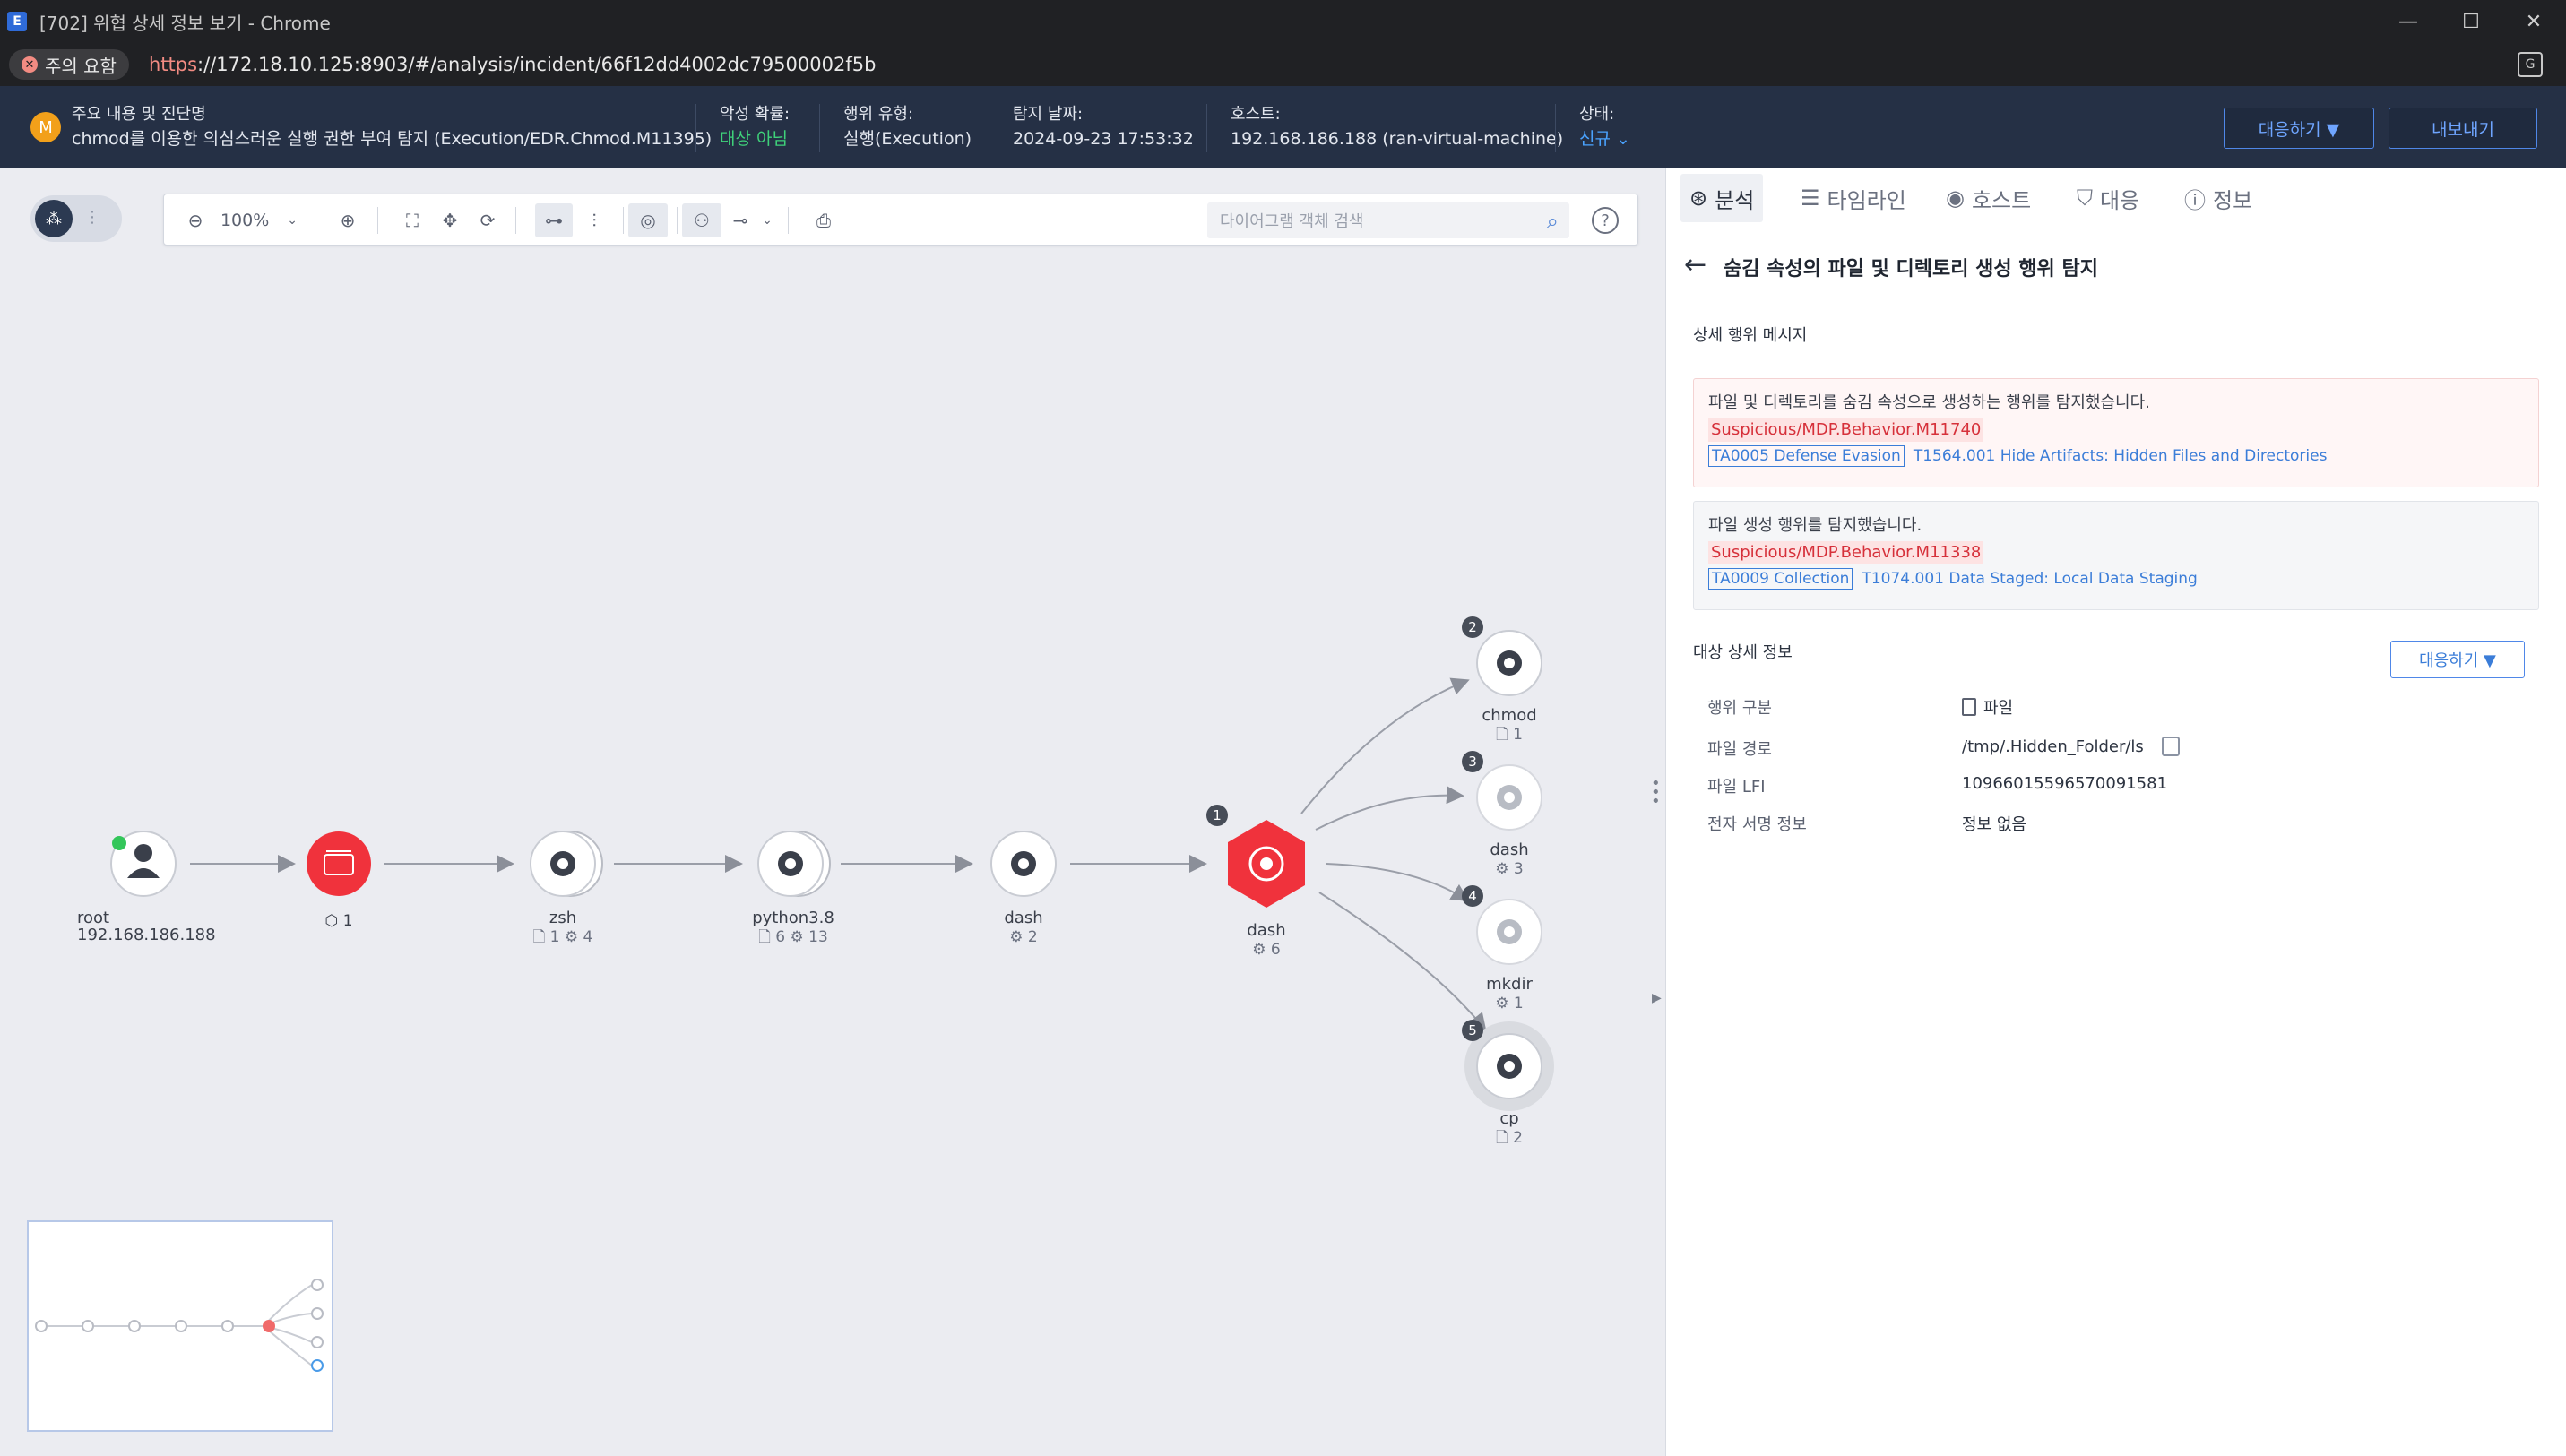 The width and height of the screenshot is (2566, 1456). Describe the element at coordinates (1292, 222) in the screenshot. I see `search-placeholder: 다이어그램 객체 검색` at that location.